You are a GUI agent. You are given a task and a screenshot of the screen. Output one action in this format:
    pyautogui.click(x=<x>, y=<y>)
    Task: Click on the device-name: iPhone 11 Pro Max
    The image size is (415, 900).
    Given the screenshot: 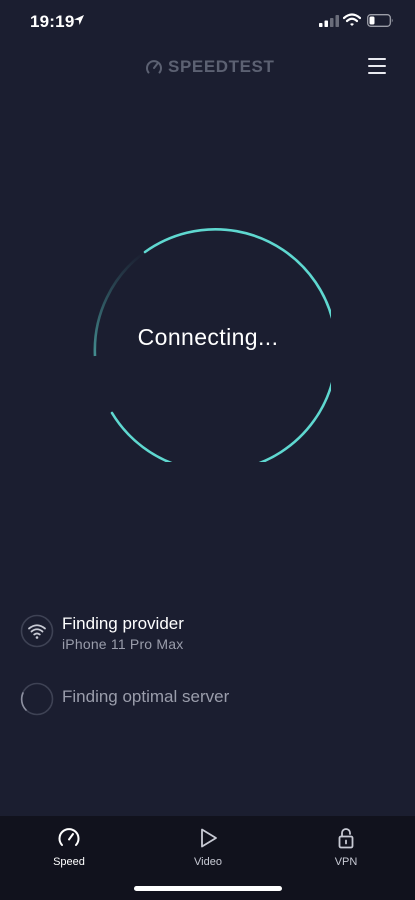 What is the action you would take?
    pyautogui.click(x=123, y=644)
    